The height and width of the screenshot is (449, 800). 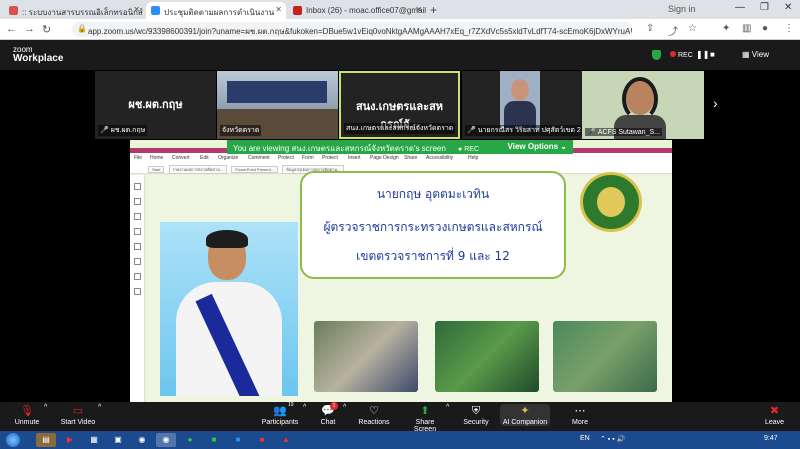 What do you see at coordinates (384, 158) in the screenshot?
I see `menu-page-design: Page Design` at bounding box center [384, 158].